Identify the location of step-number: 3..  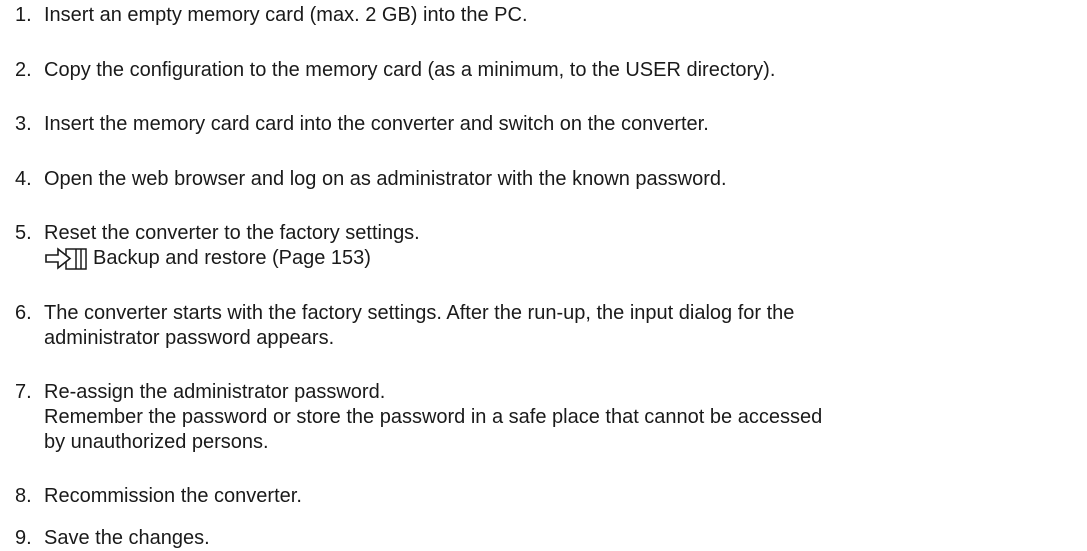
(23, 124).